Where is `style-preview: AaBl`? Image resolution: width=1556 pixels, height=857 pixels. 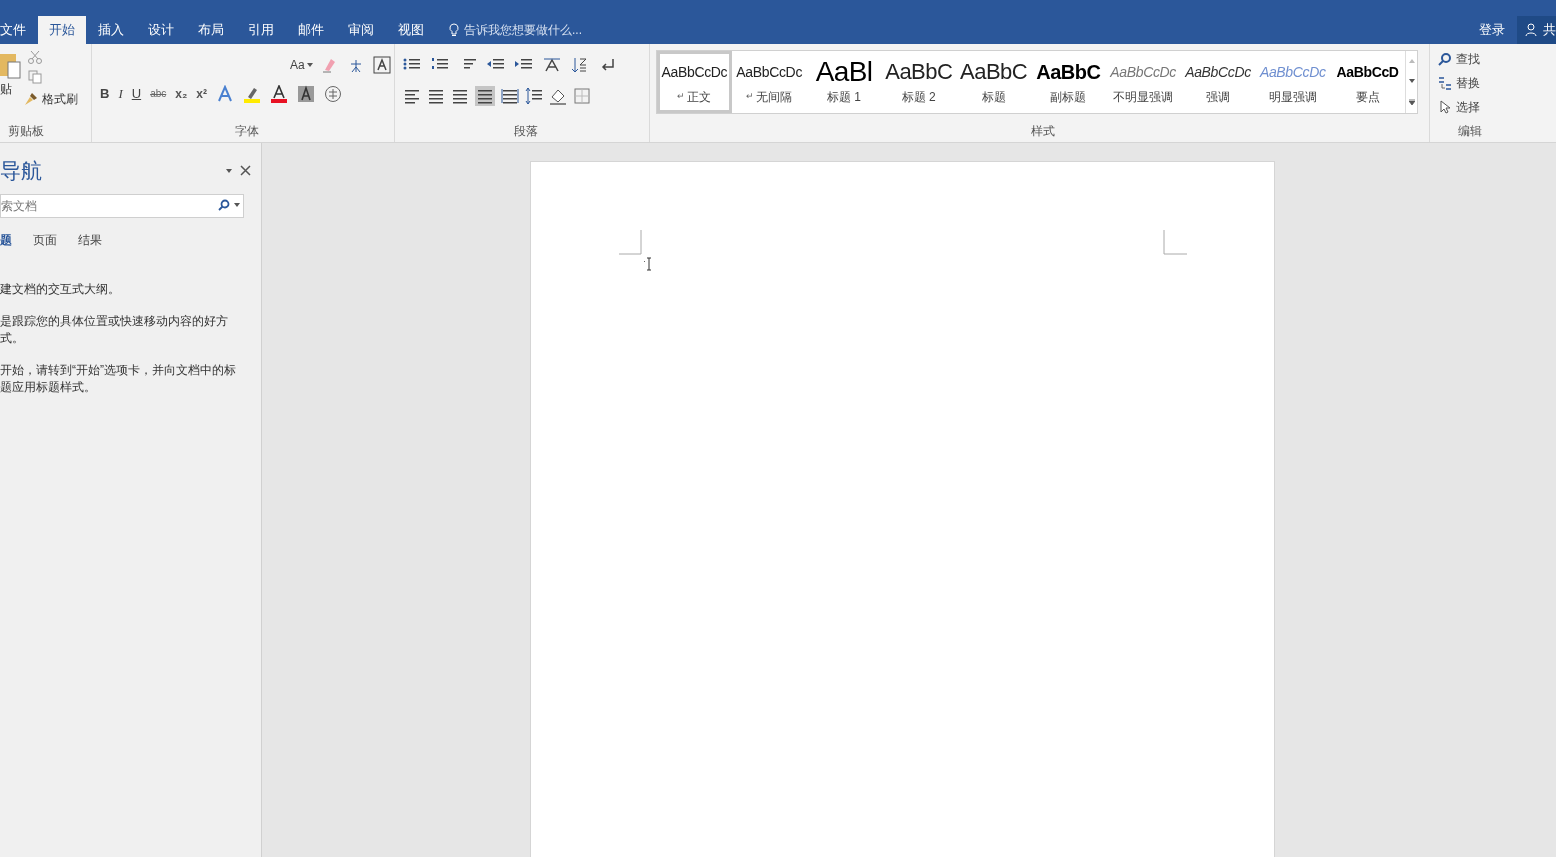 style-preview: AaBl is located at coordinates (844, 72).